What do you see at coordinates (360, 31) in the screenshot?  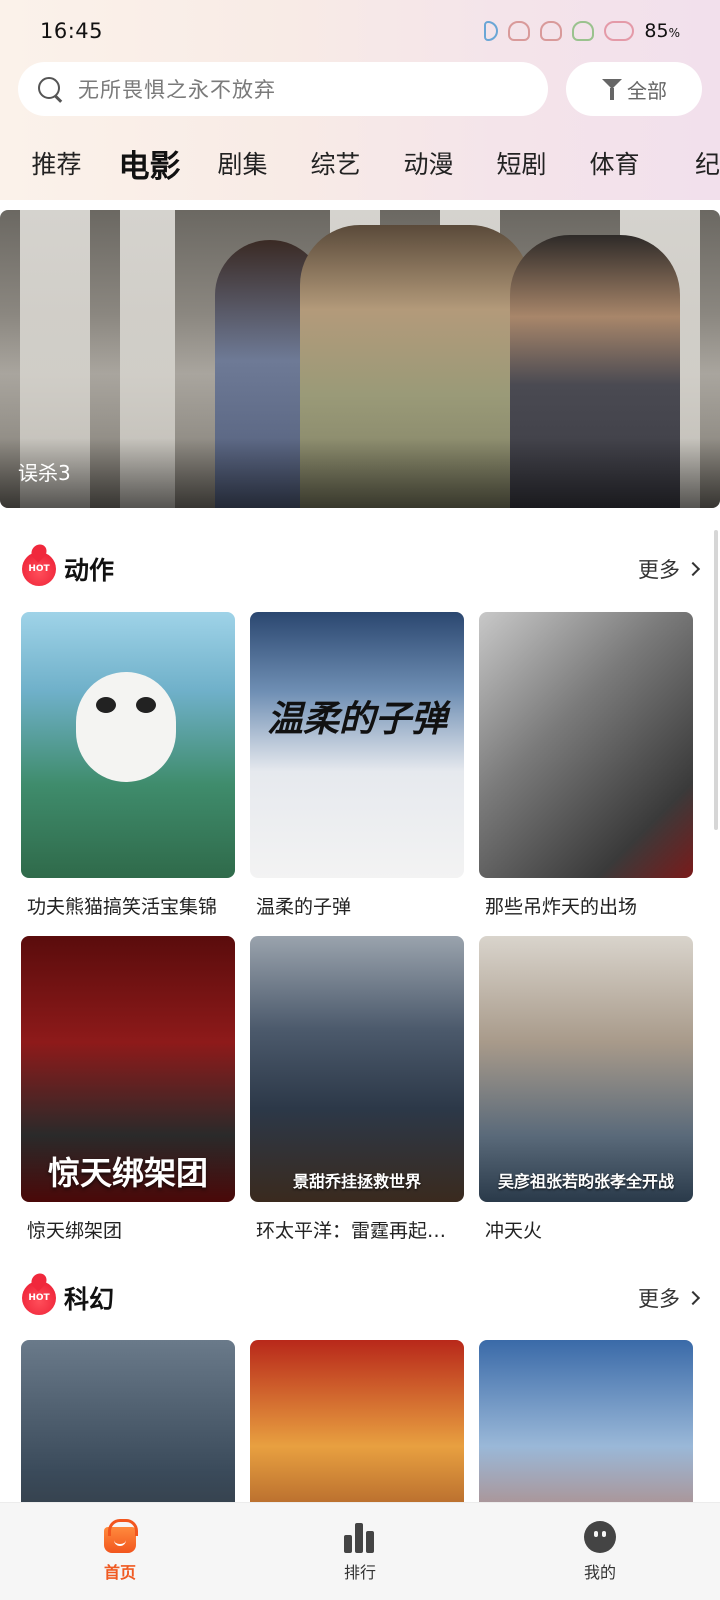 I see `status-bar: 16:45 85%` at bounding box center [360, 31].